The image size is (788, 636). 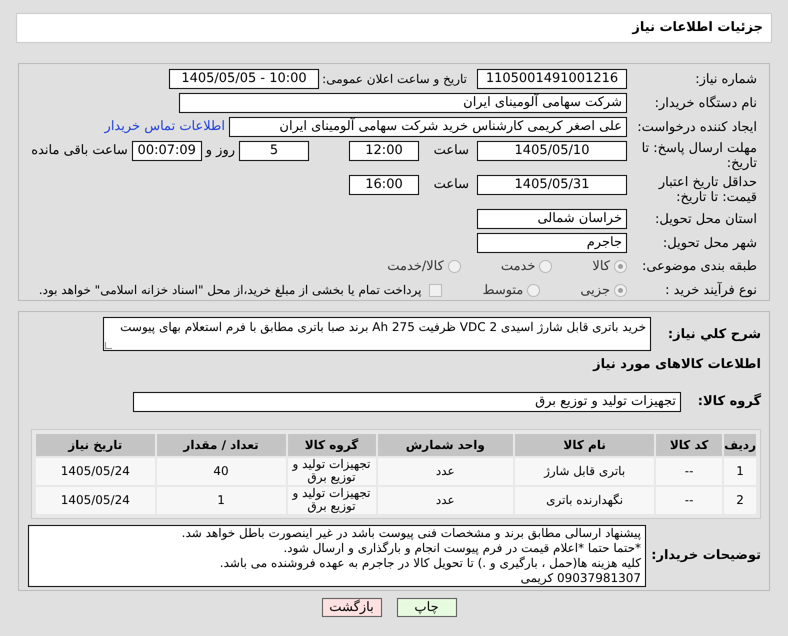 What do you see at coordinates (584, 500) in the screenshot?
I see `table-cell: نگهدارنده باتری` at bounding box center [584, 500].